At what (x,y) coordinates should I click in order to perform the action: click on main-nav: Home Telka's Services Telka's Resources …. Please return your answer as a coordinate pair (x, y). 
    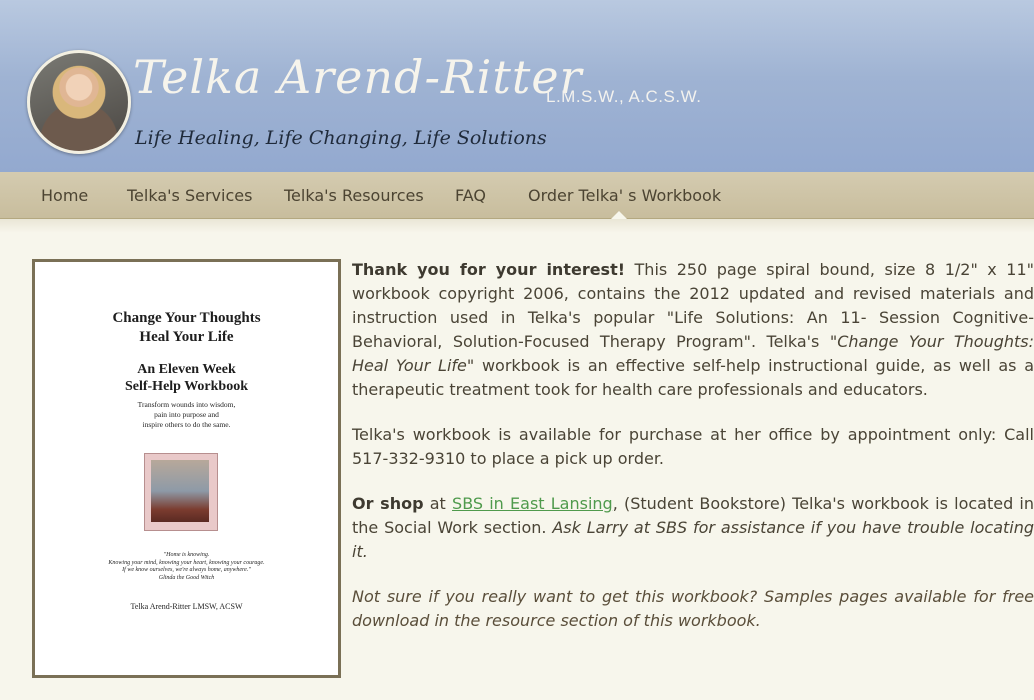
    Looking at the image, I should click on (517, 195).